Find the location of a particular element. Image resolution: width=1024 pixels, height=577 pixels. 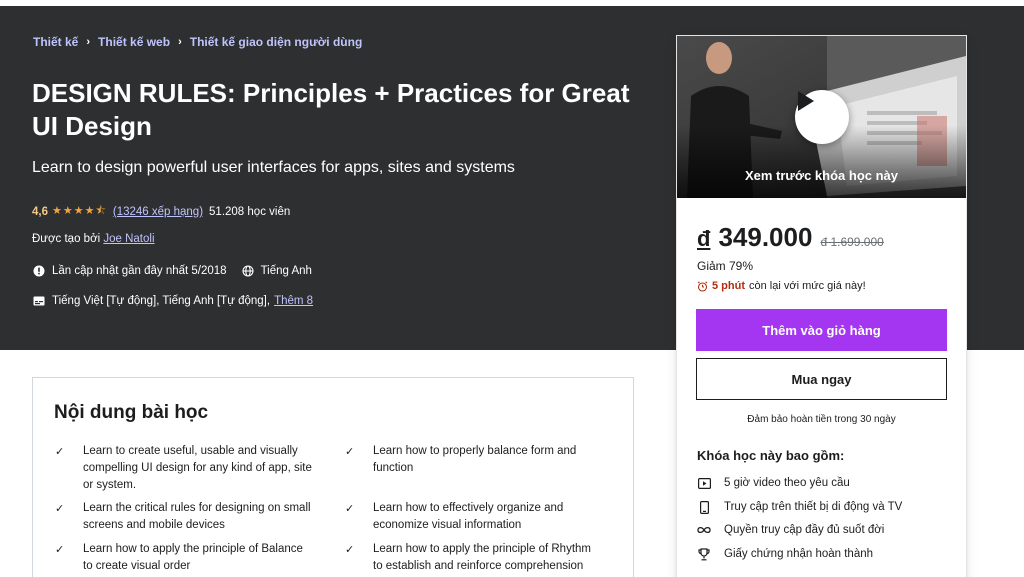

course-language: Tiếng Anh is located at coordinates (286, 271).